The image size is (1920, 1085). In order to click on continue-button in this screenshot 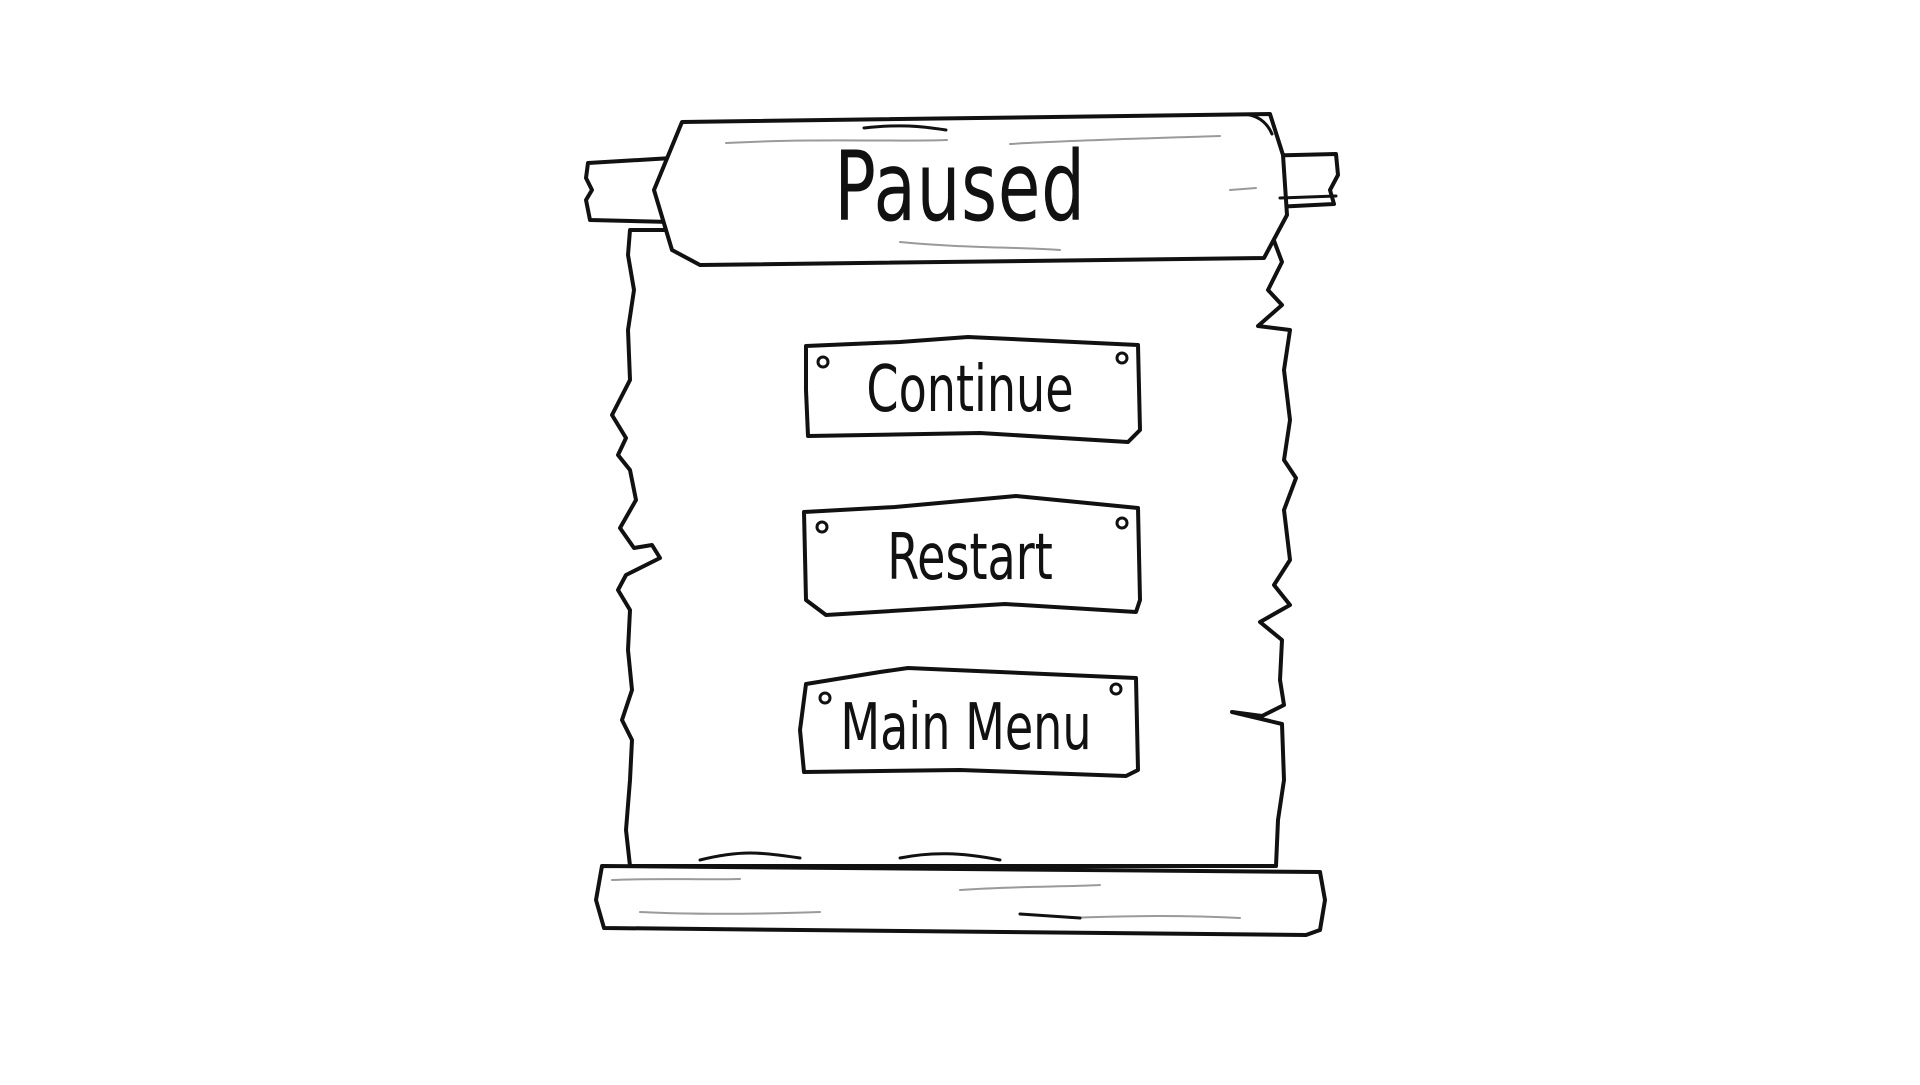, I will do `click(973, 389)`.